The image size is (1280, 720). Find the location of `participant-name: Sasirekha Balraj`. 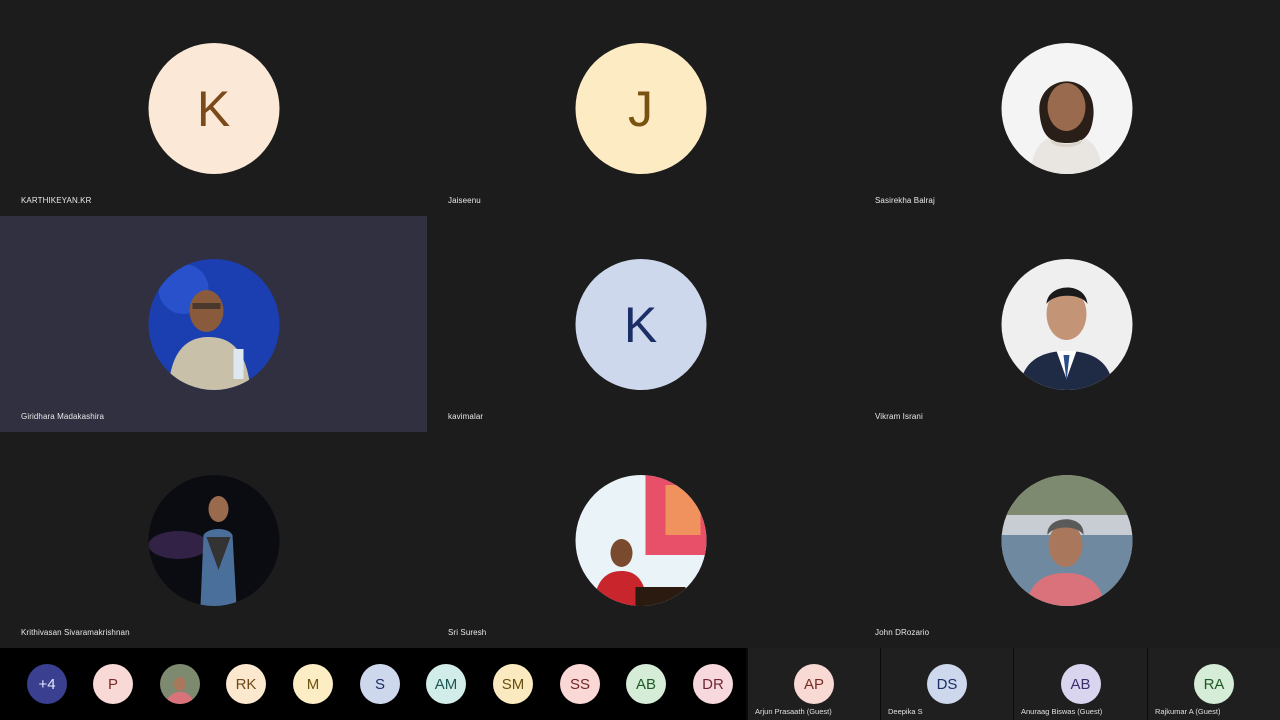

participant-name: Sasirekha Balraj is located at coordinates (905, 200).